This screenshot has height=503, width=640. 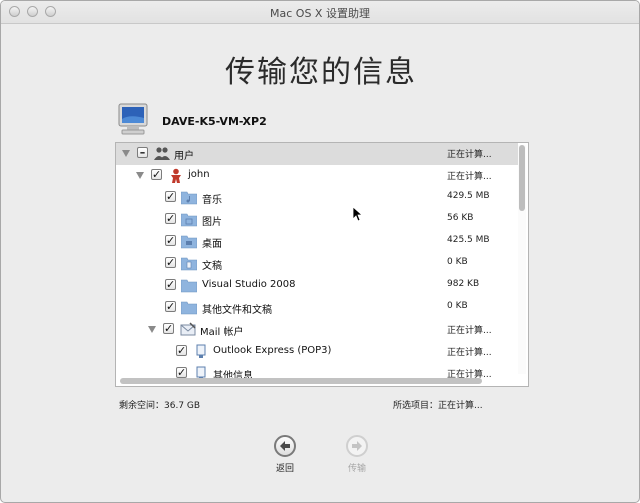 What do you see at coordinates (272, 350) in the screenshot?
I see `tree-row-label: Outlook Express (POP3)` at bounding box center [272, 350].